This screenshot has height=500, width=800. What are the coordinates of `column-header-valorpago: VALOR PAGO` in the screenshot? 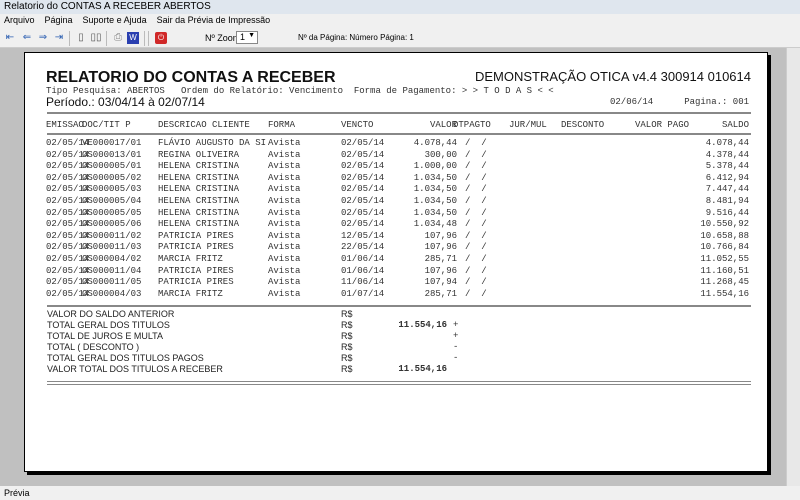 It's located at (662, 125).